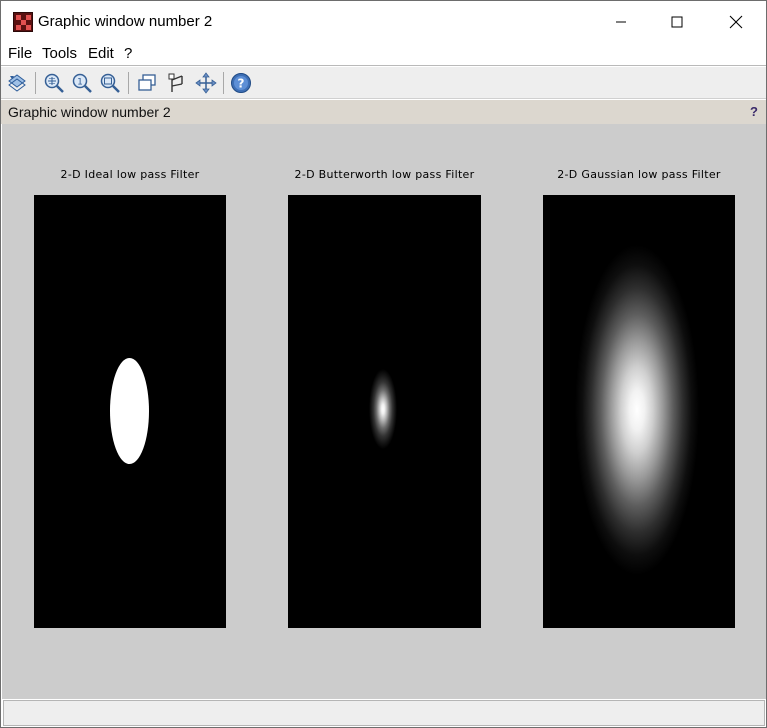 Image resolution: width=767 pixels, height=728 pixels. I want to click on plot-gaussian-lowpass, so click(639, 411).